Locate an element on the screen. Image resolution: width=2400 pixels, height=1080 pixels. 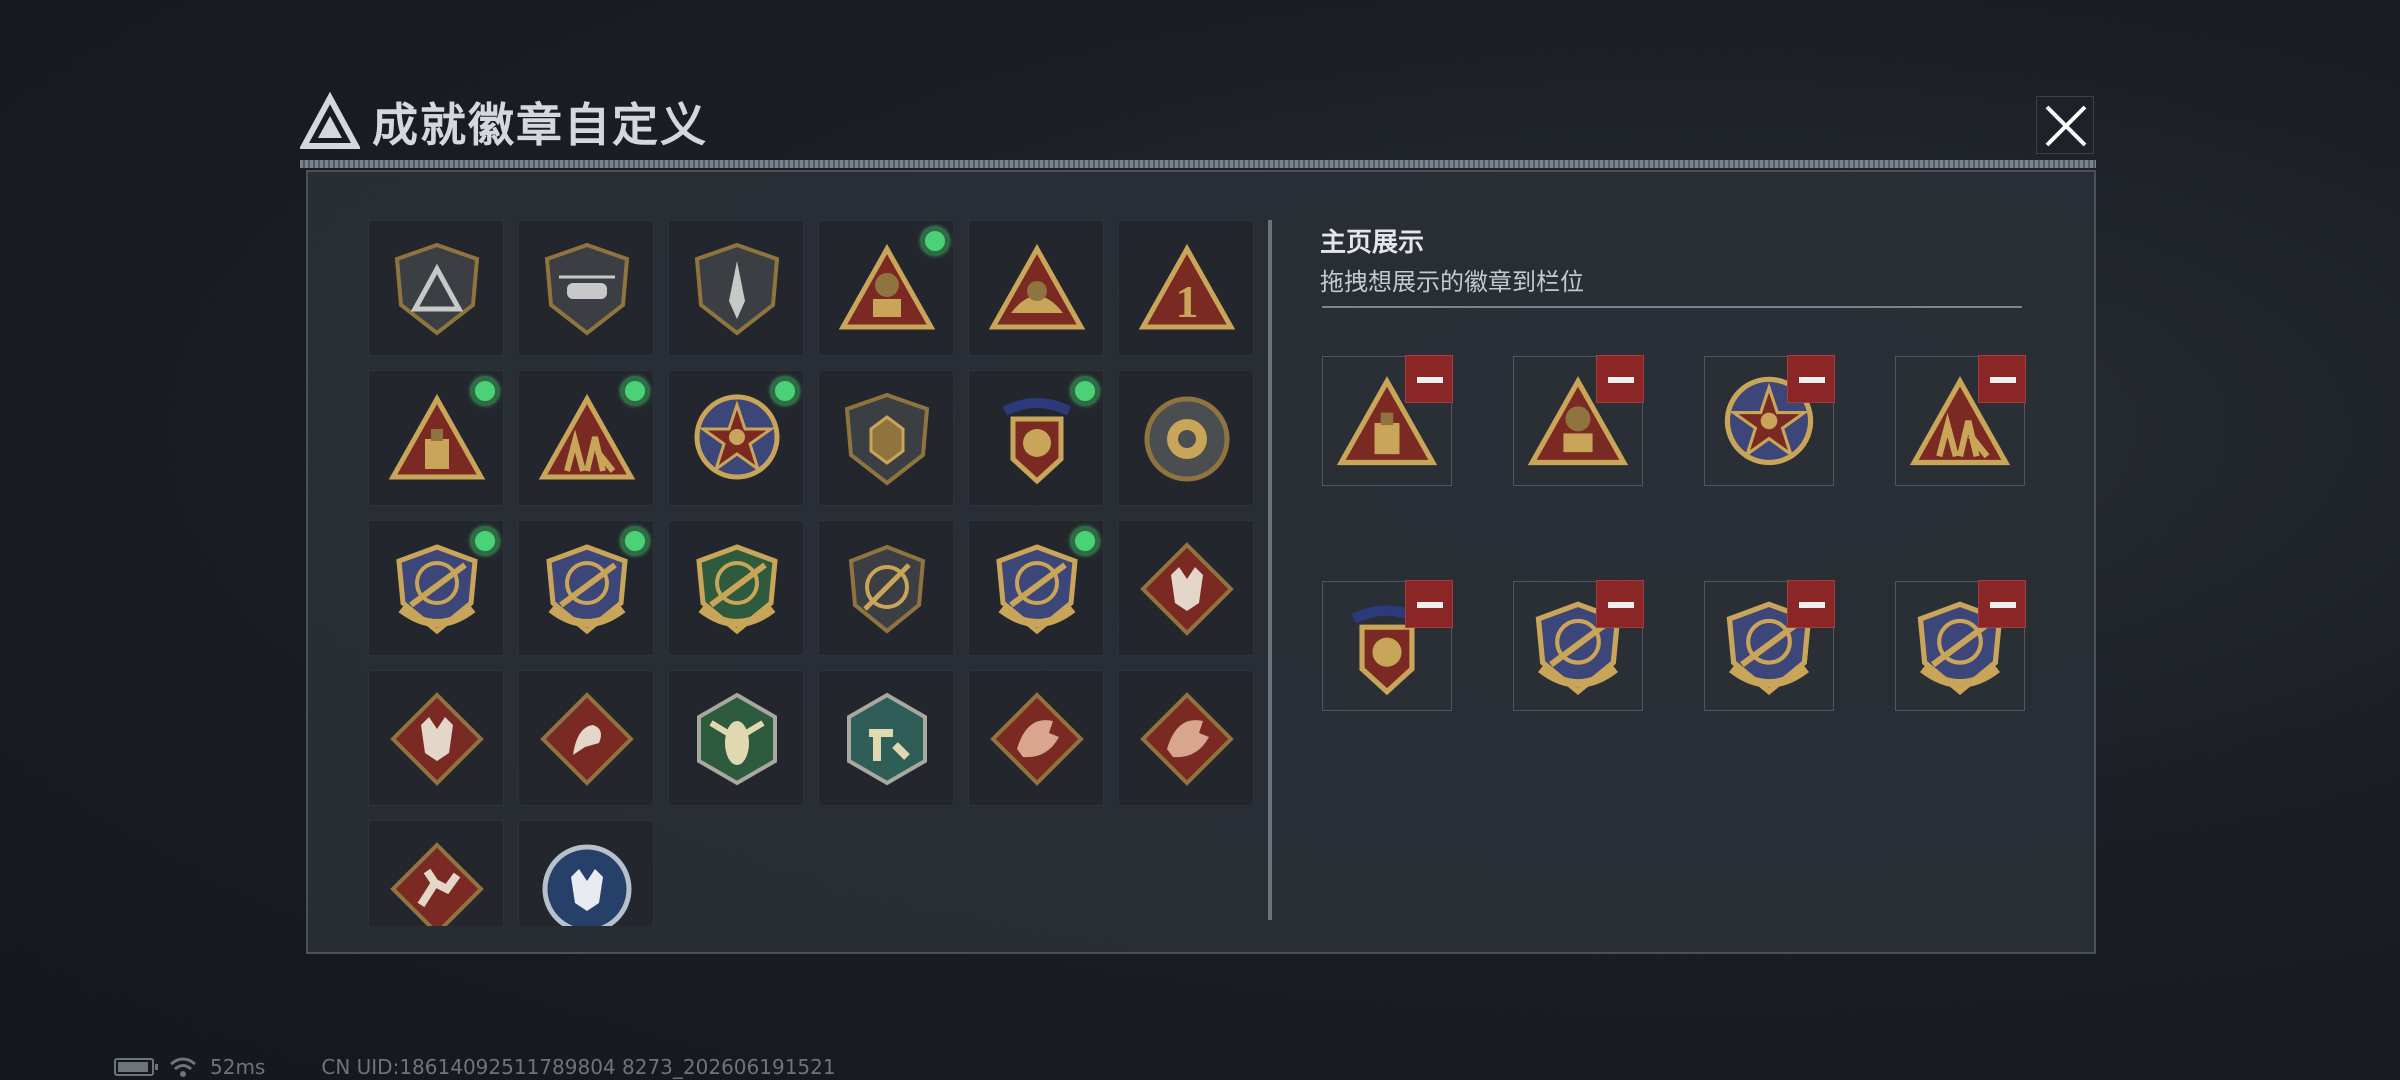
close-button is located at coordinates (2065, 125).